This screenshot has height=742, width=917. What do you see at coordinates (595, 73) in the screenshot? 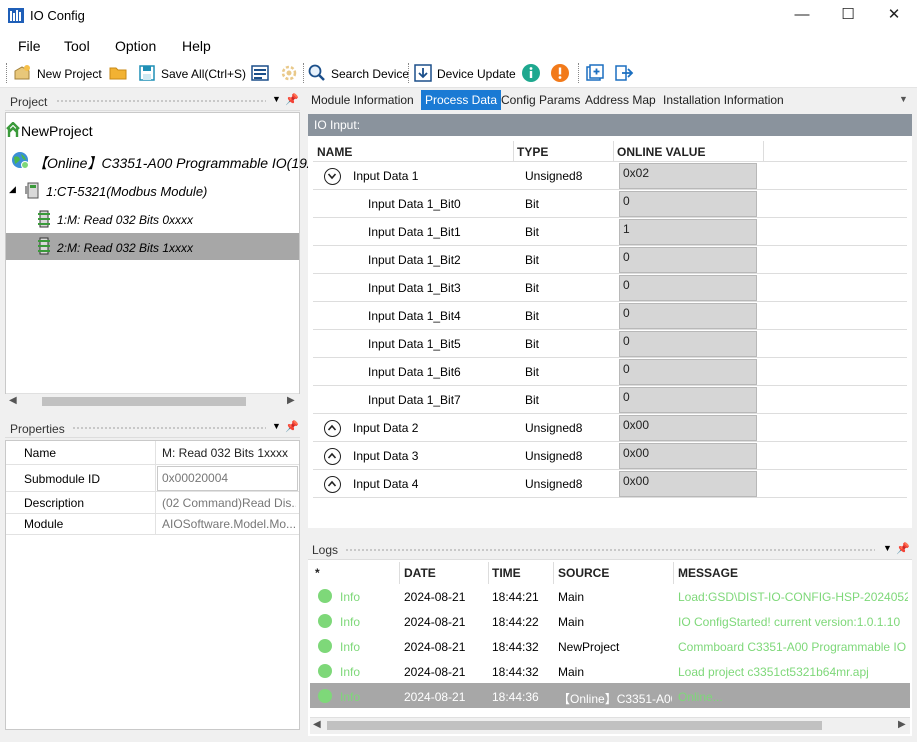
I see `add-window-icon` at bounding box center [595, 73].